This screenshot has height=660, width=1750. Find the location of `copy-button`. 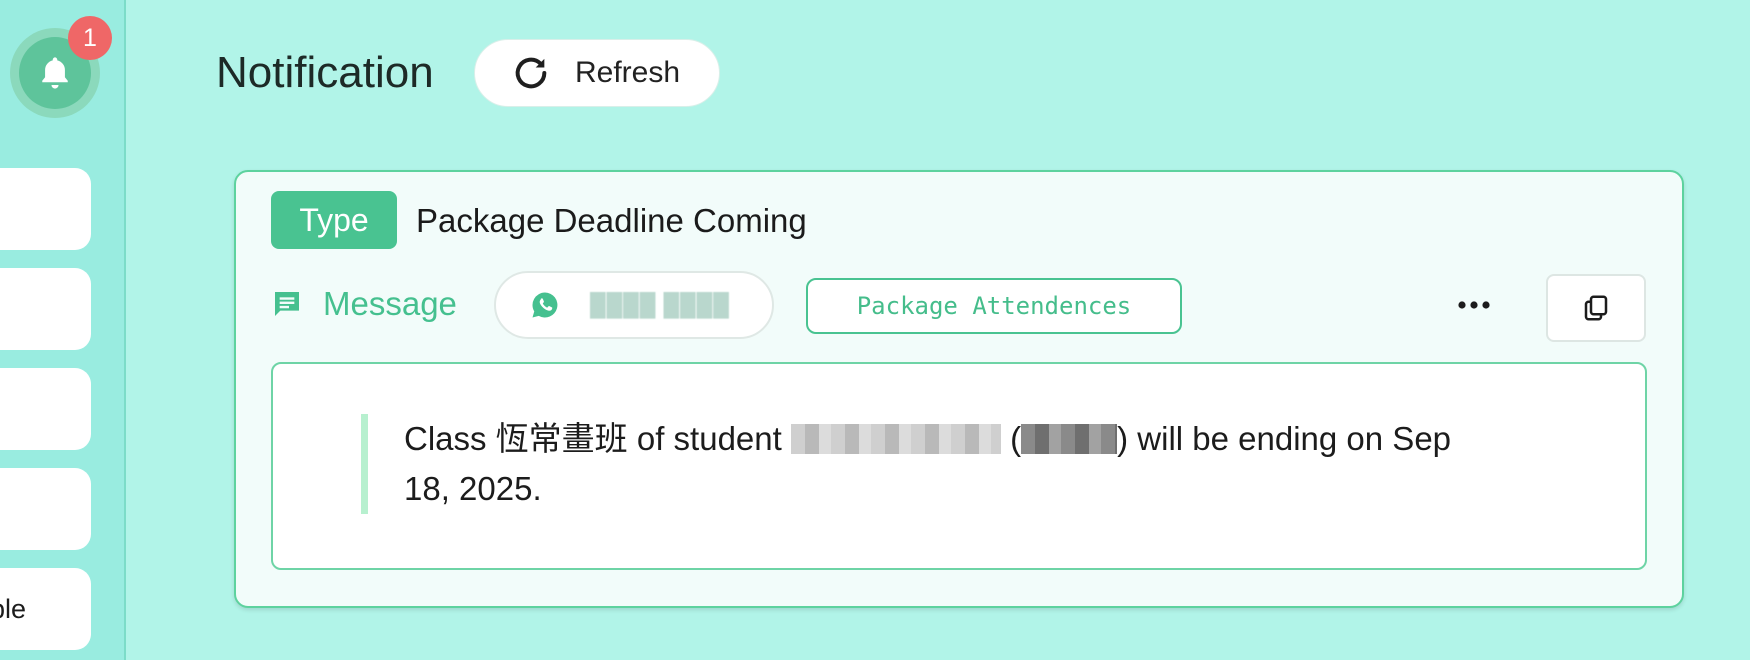

copy-button is located at coordinates (1596, 308).